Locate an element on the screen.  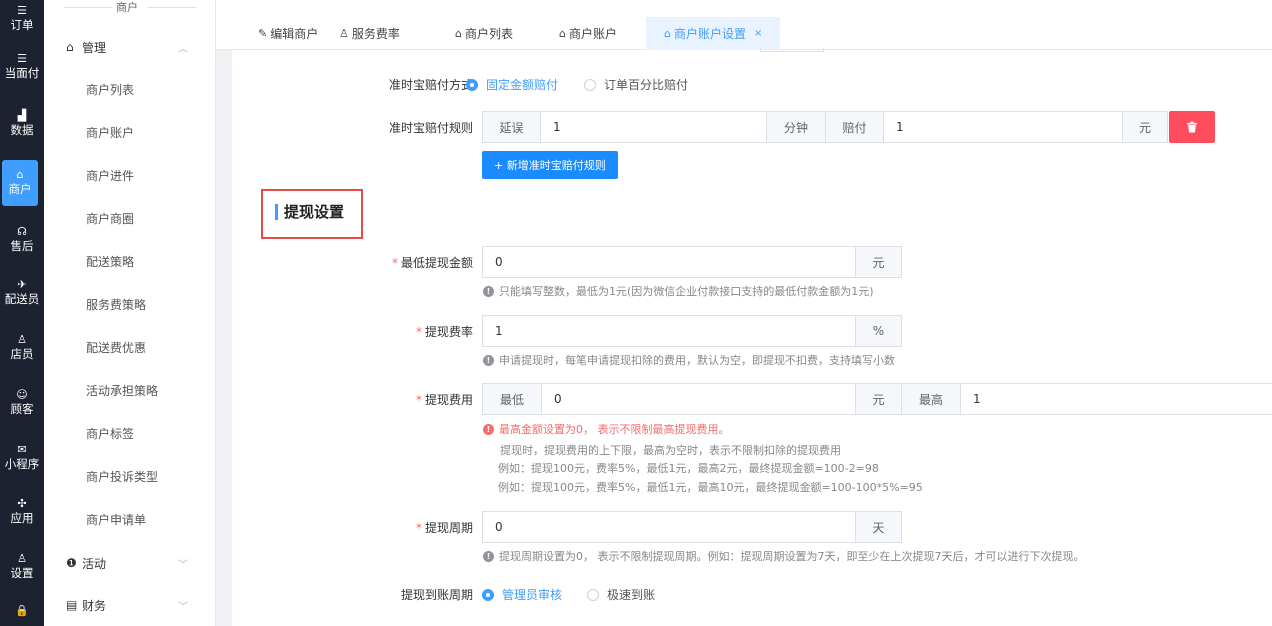
nav-after-sales-label: 售后 is located at coordinates (22, 246).